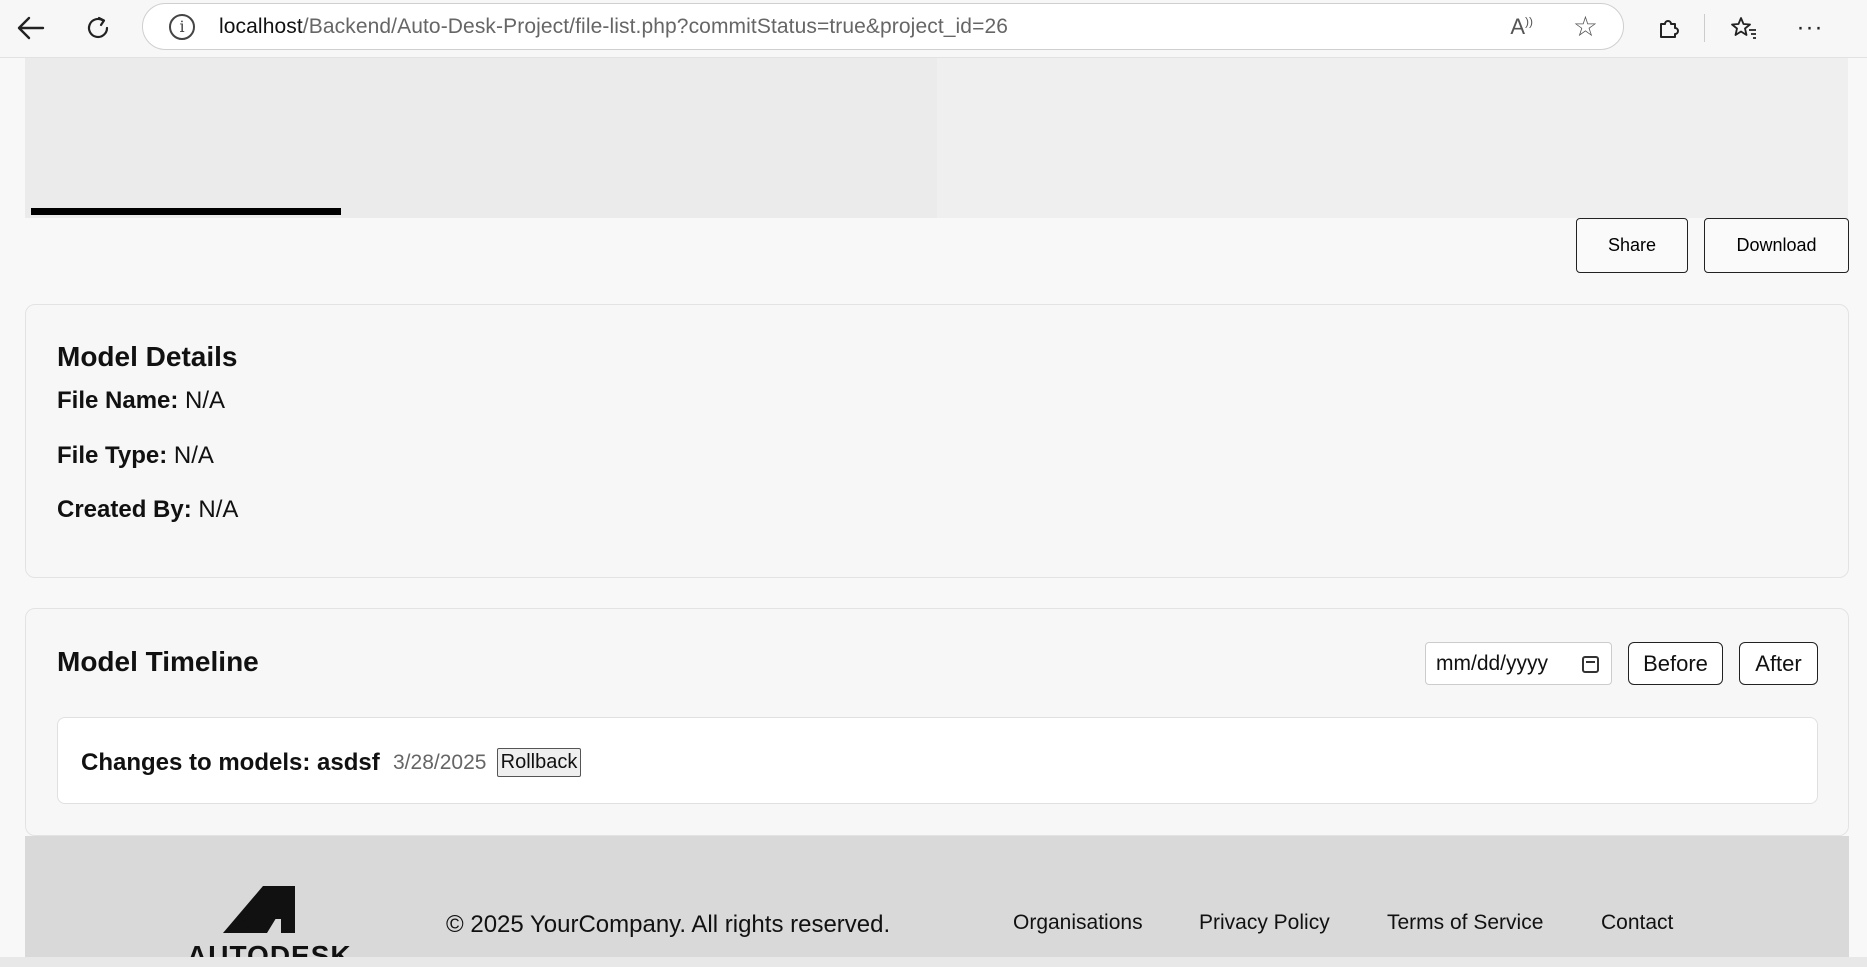 Image resolution: width=1867 pixels, height=967 pixels. What do you see at coordinates (1637, 923) in the screenshot?
I see `footer-link-contact: Contact` at bounding box center [1637, 923].